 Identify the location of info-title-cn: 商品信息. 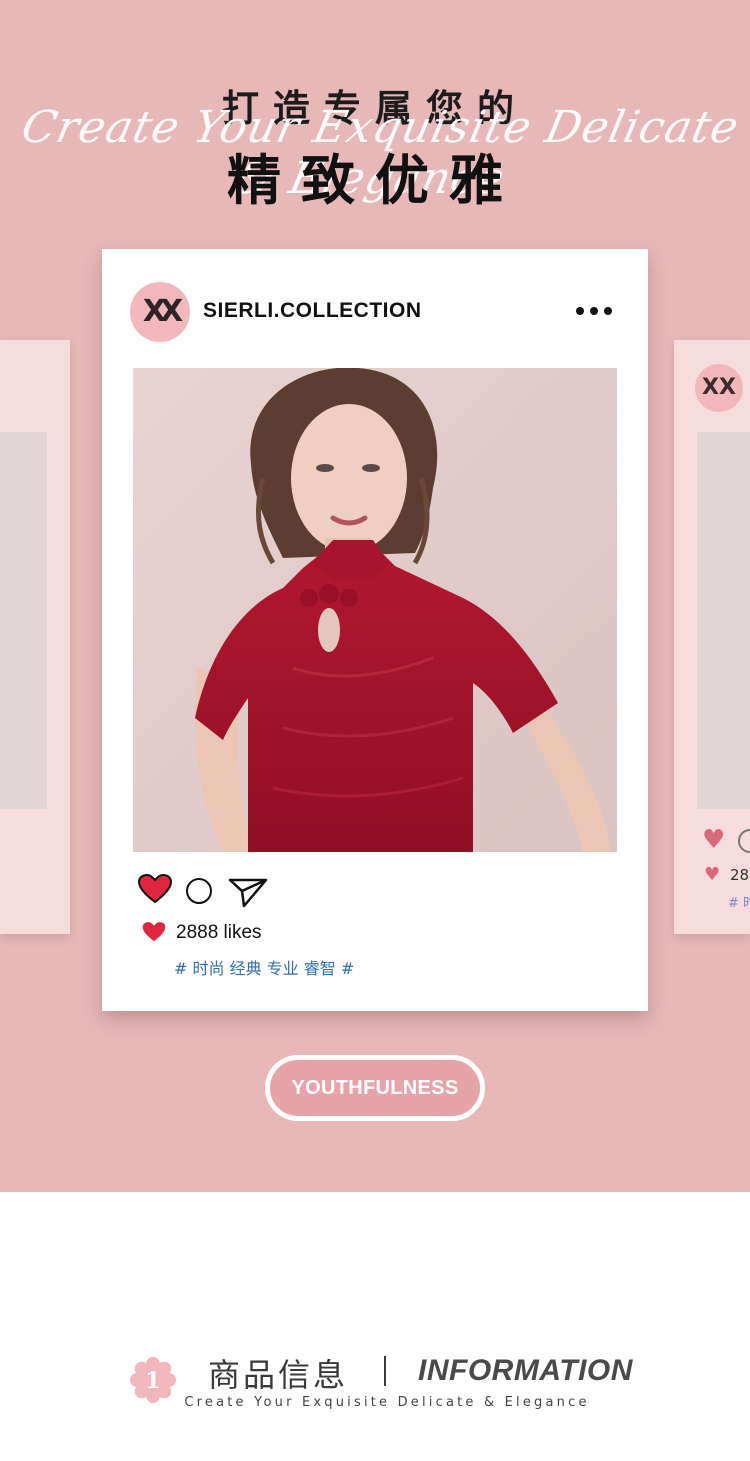
(278, 1375).